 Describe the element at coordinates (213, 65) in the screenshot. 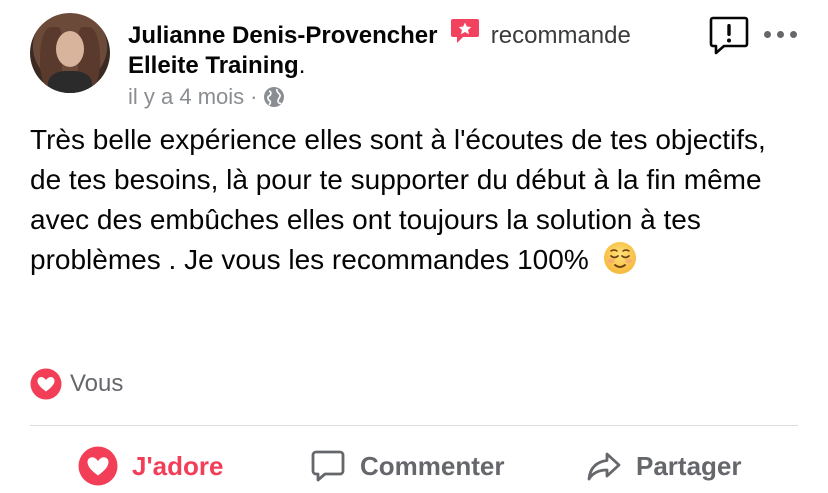

I see `page-name-link: Elleite Training` at that location.